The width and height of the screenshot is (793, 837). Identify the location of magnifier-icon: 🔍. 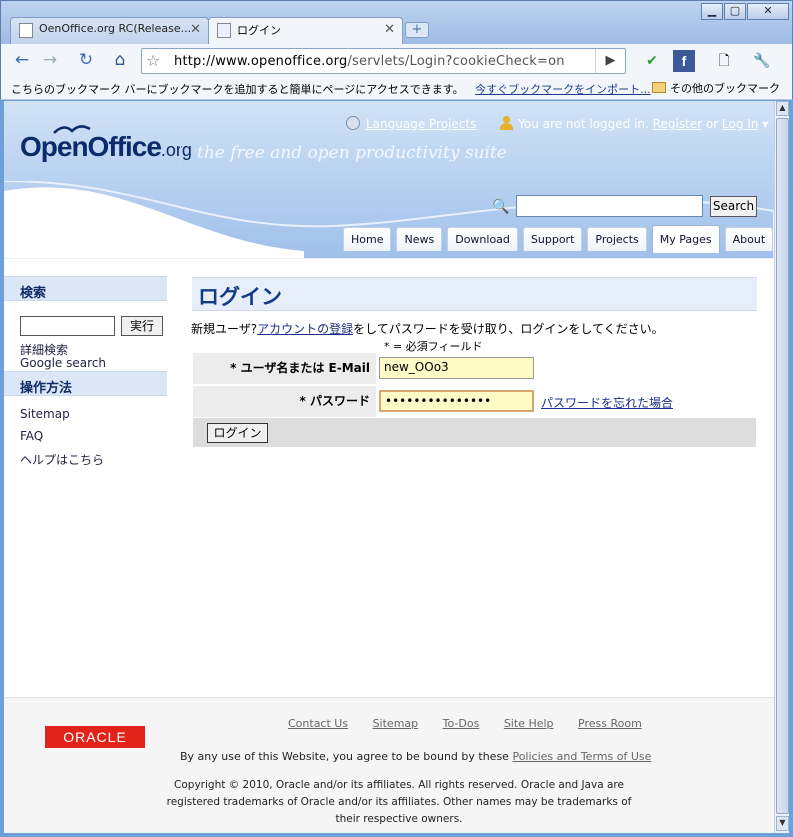
(501, 207).